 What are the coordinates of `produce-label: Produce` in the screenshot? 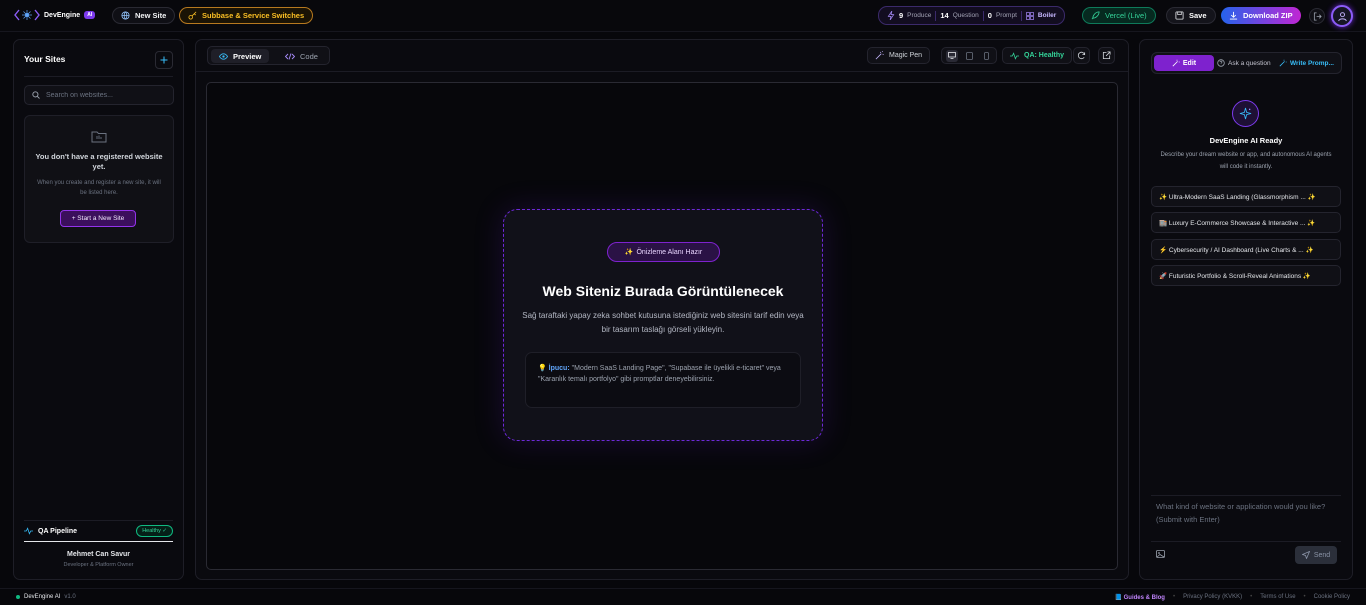 It's located at (919, 15).